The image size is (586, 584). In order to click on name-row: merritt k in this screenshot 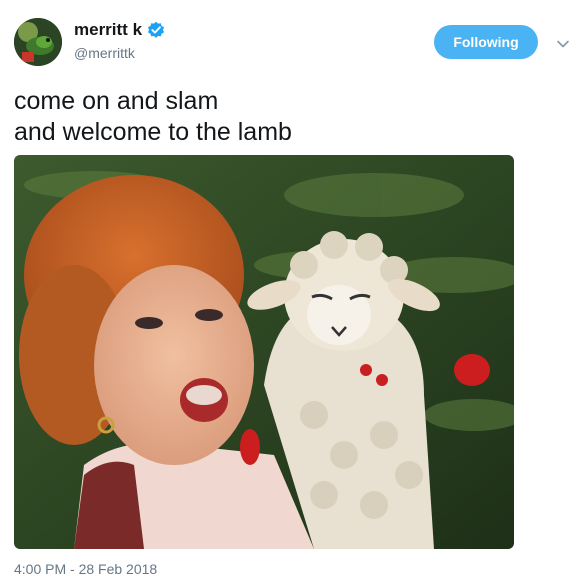, I will do `click(119, 30)`.